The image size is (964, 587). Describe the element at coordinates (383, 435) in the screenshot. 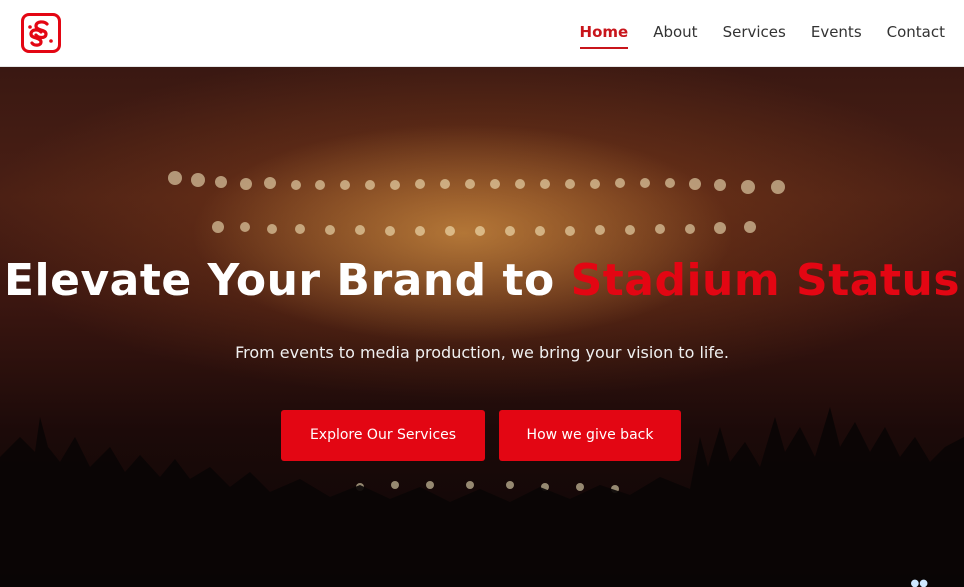

I see `explore-services-button: Explore Our Services` at that location.